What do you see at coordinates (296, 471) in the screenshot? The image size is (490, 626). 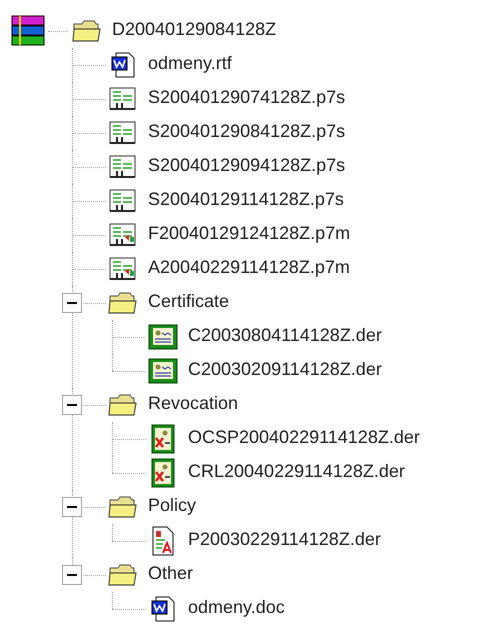 I see `tree-item-label: CRL20040229114128Z.der` at bounding box center [296, 471].